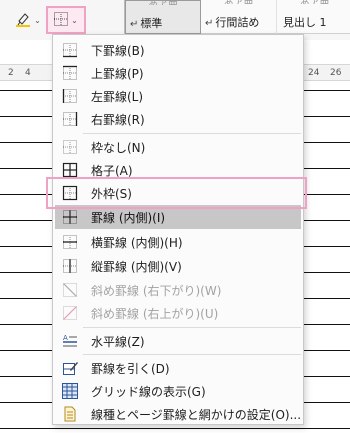  I want to click on ruler-number: 24, so click(314, 73).